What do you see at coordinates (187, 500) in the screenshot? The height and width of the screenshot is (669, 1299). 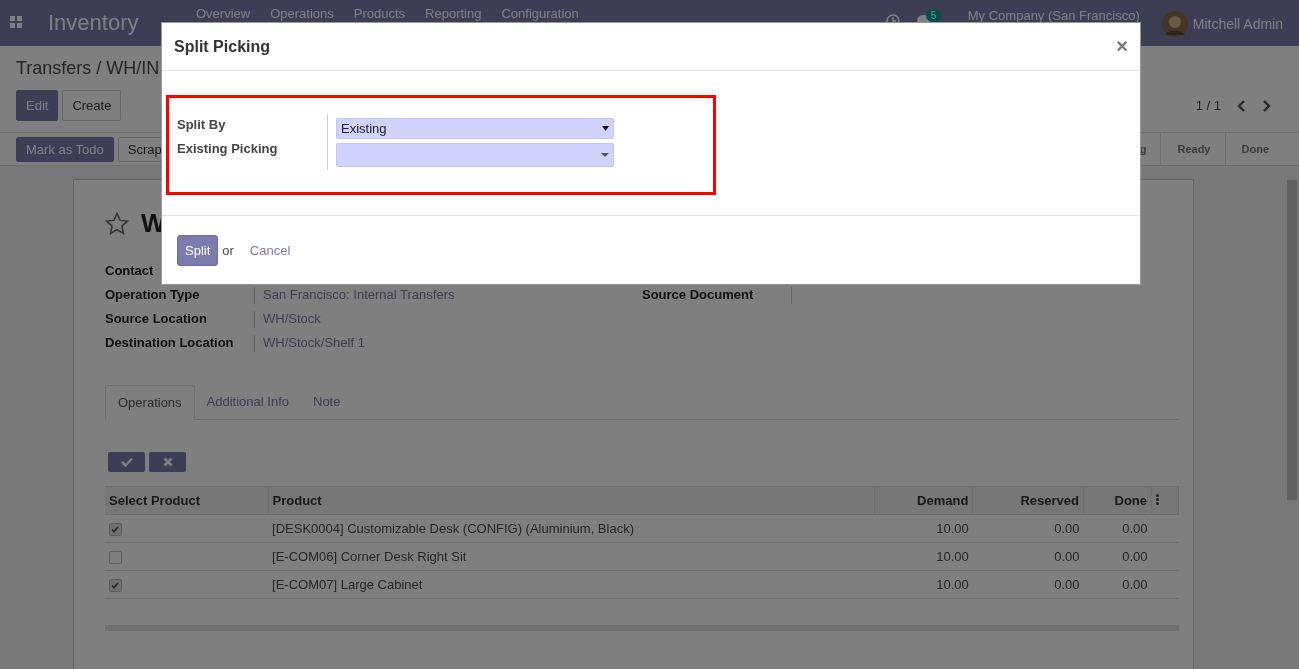 I see `column-header: Select Product` at bounding box center [187, 500].